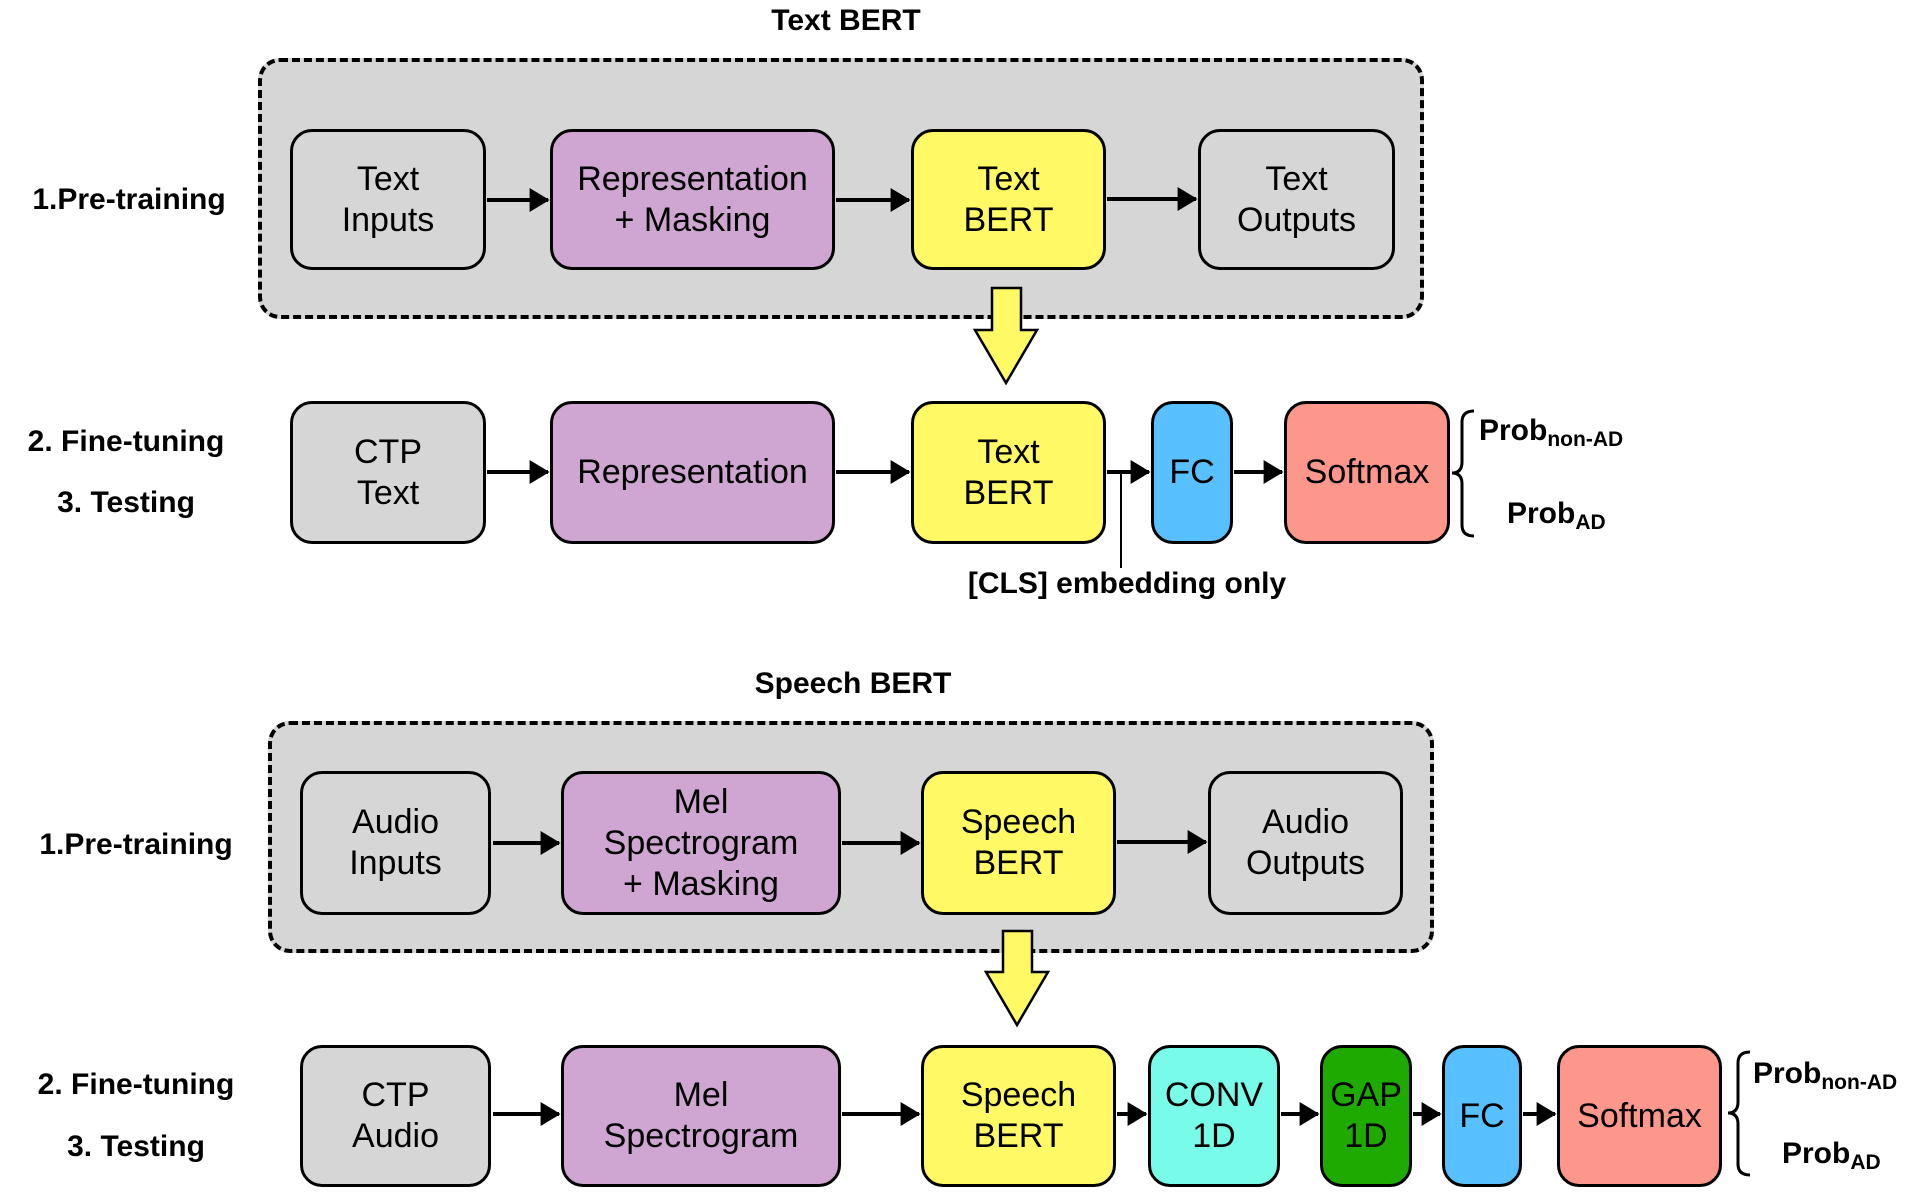  I want to click on text-bert-title: Text BERT, so click(846, 20).